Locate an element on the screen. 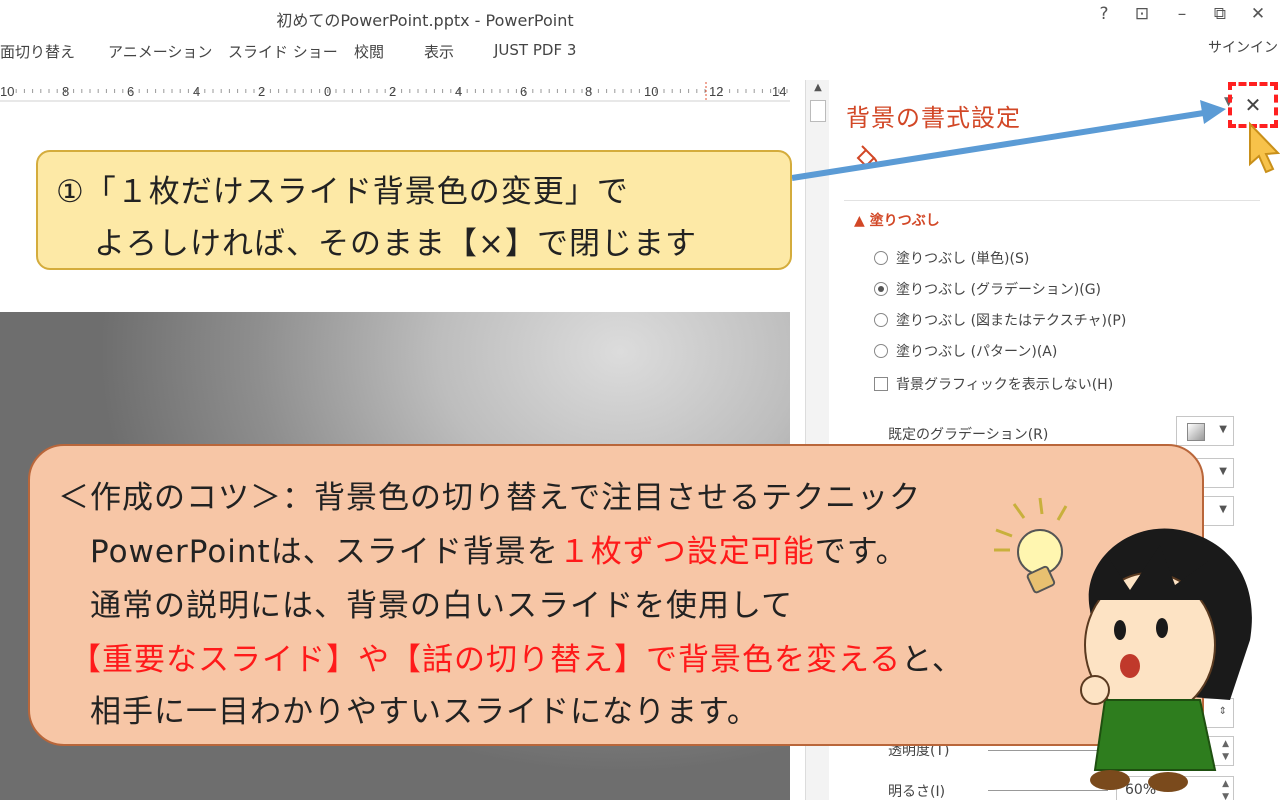  cartoon-character is located at coordinates (1166, 660).